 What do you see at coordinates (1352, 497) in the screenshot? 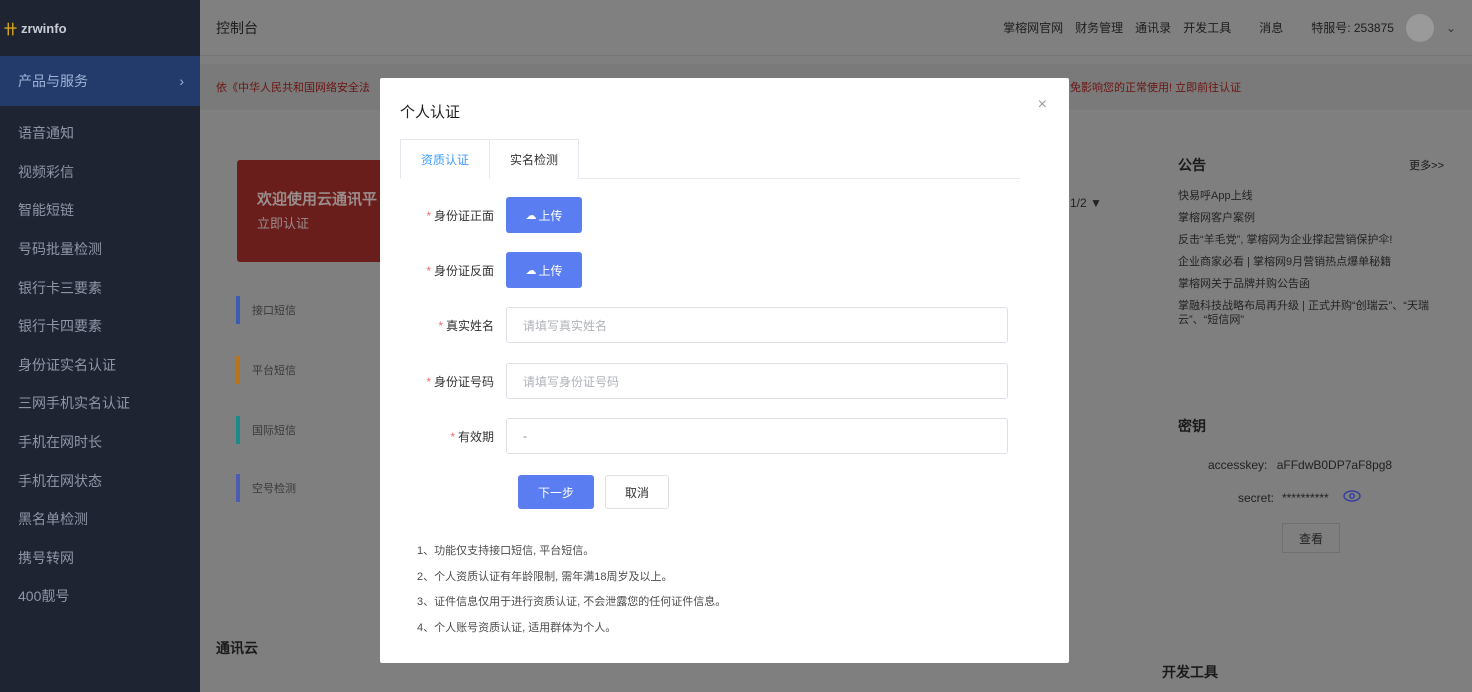
I see `eye-icon` at bounding box center [1352, 497].